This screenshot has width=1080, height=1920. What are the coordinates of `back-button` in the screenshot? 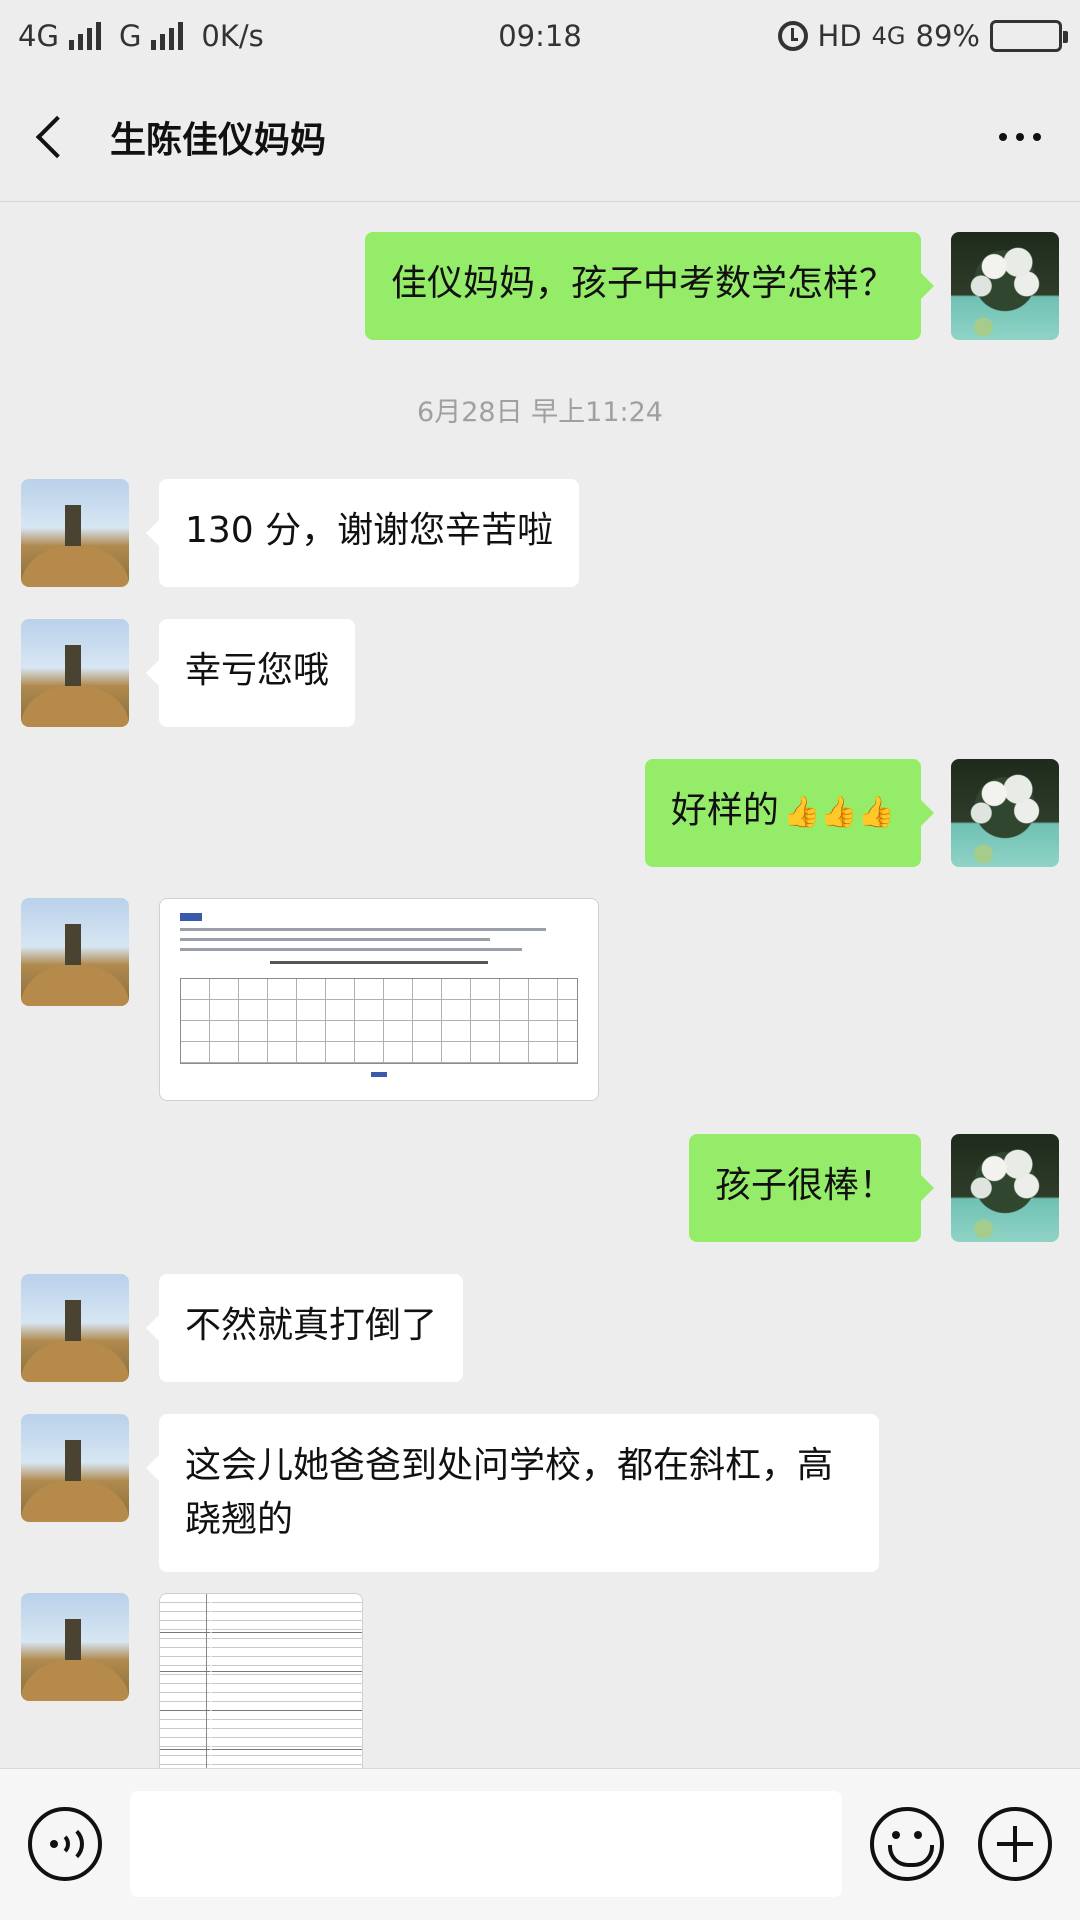 It's located at (50, 137).